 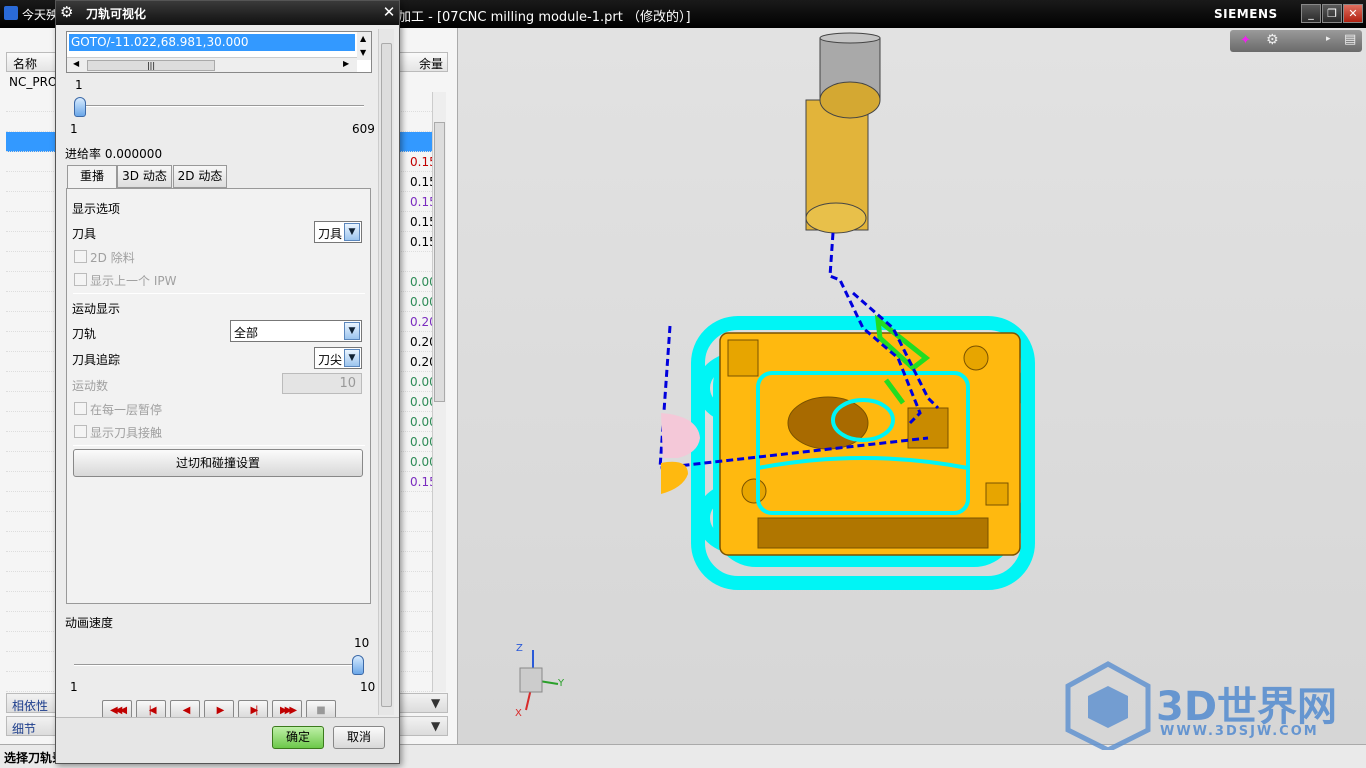 I want to click on list-hscroll: ◀ ||| ▶, so click(x=212, y=64).